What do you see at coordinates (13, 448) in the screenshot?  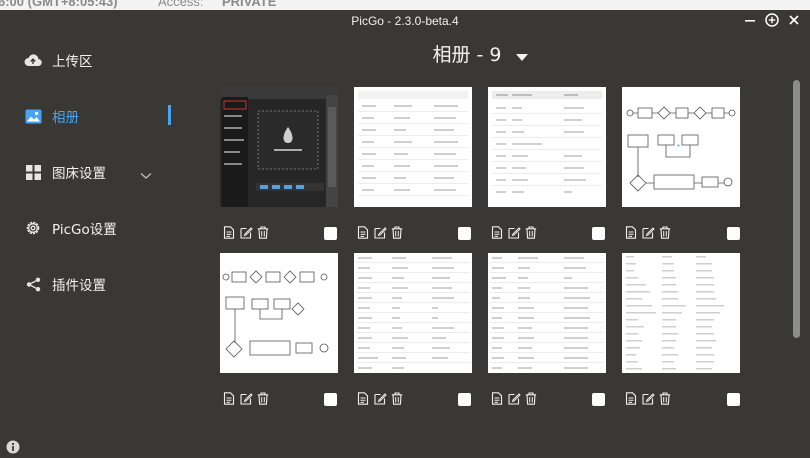 I see `info-icon` at bounding box center [13, 448].